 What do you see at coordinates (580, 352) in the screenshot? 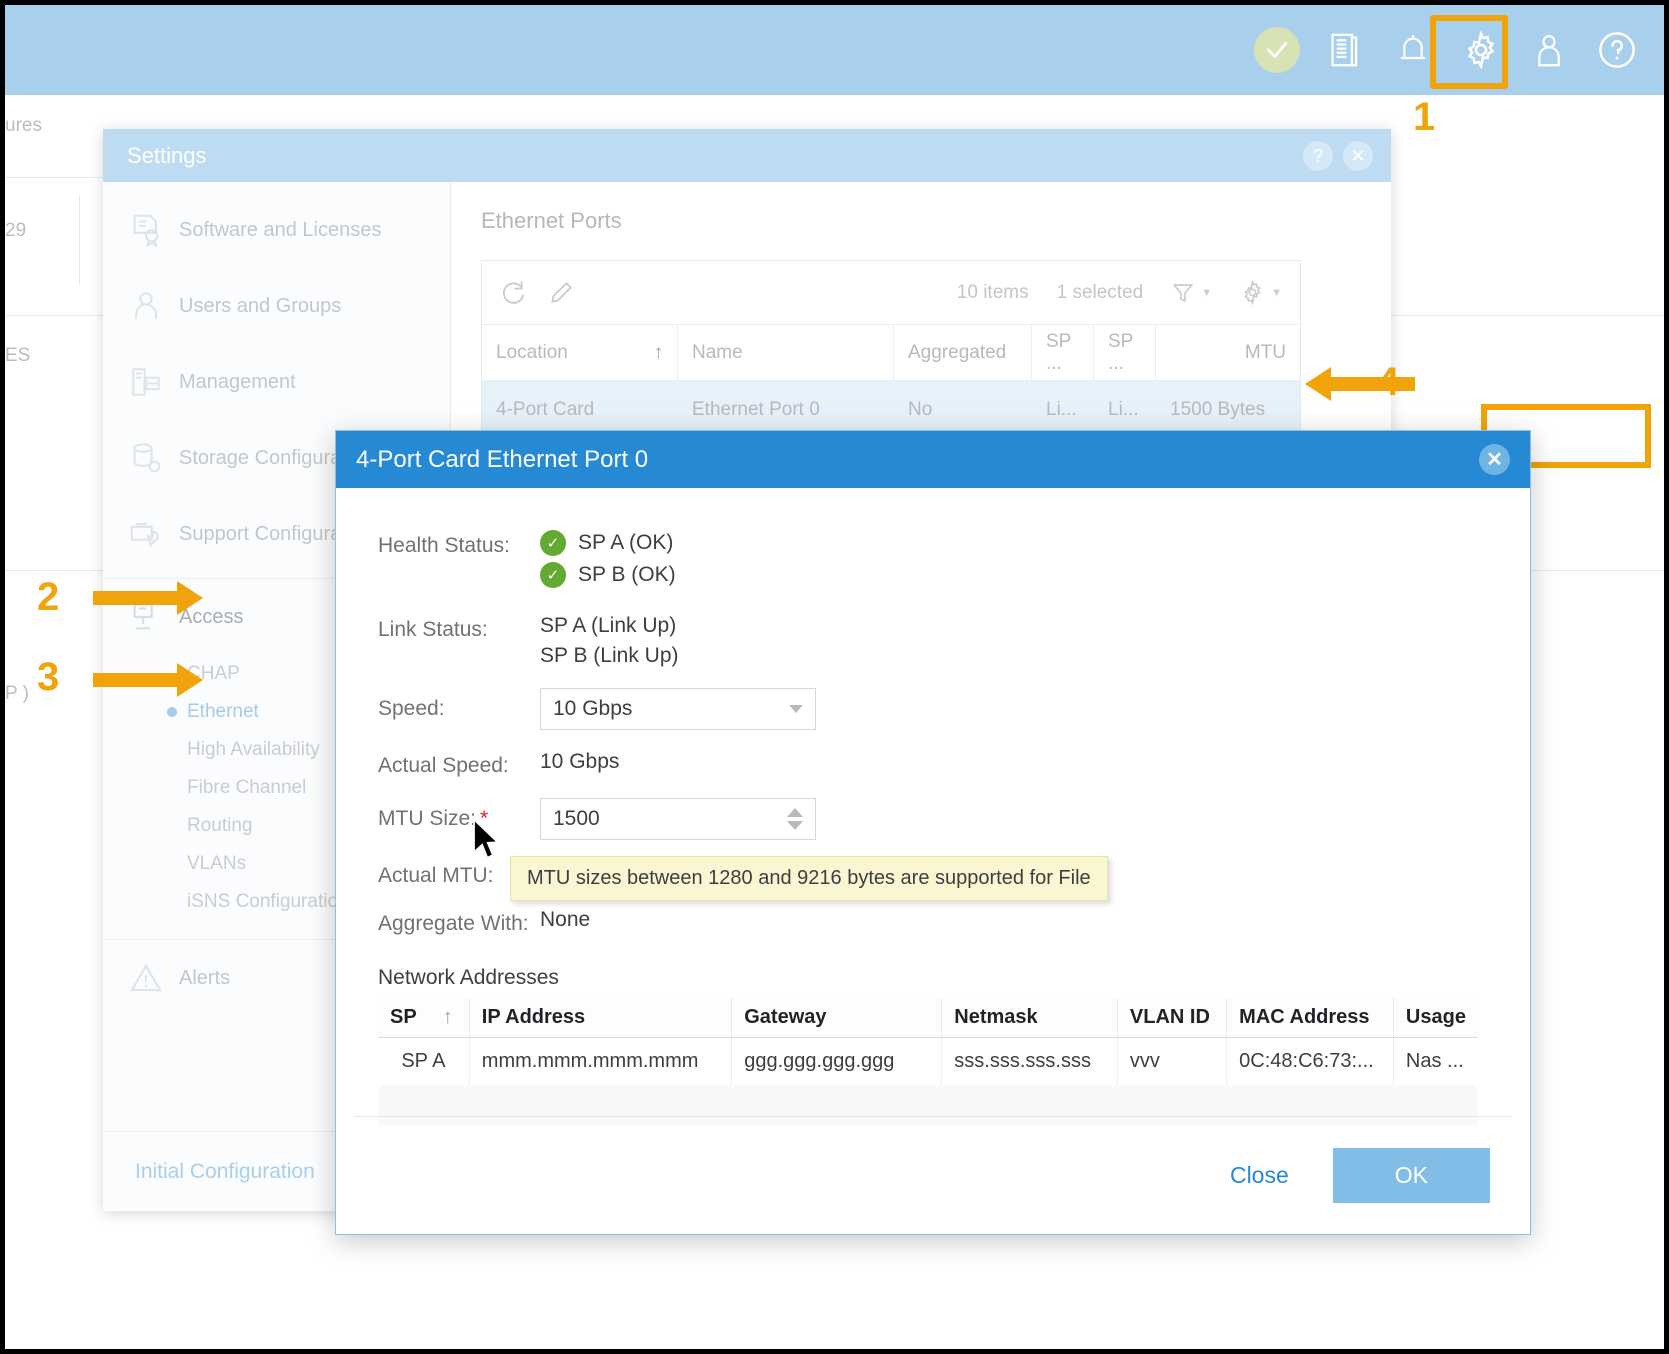
I see `column-header-location: Location ↑` at bounding box center [580, 352].